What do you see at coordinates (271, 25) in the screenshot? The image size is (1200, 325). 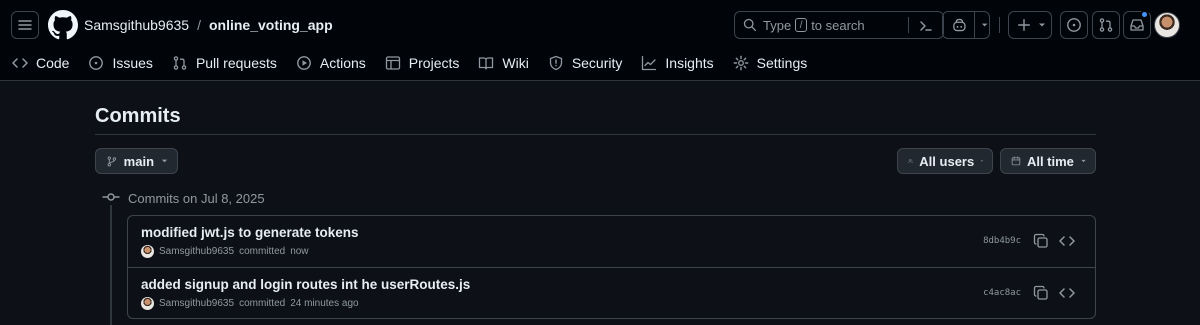 I see `breadcrumb-repo-link: online_voting_app` at bounding box center [271, 25].